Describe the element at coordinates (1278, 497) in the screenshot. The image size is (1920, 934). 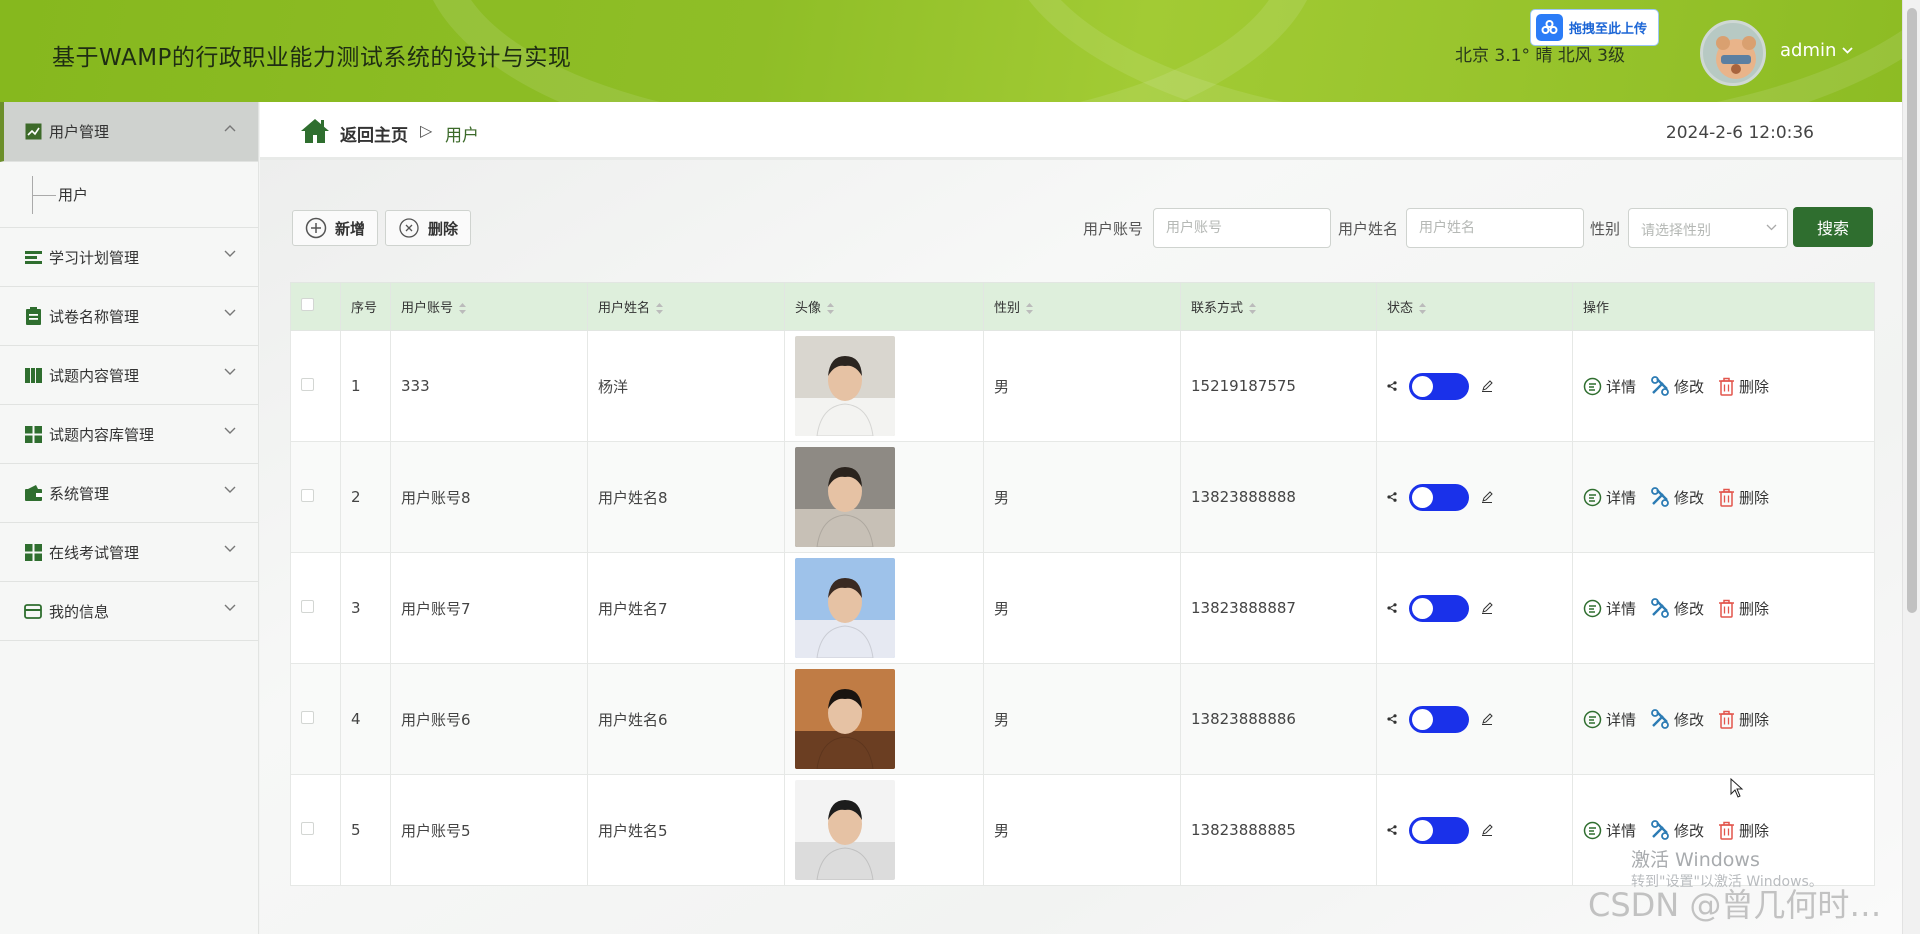
I see `row-phone: 13823888888` at that location.